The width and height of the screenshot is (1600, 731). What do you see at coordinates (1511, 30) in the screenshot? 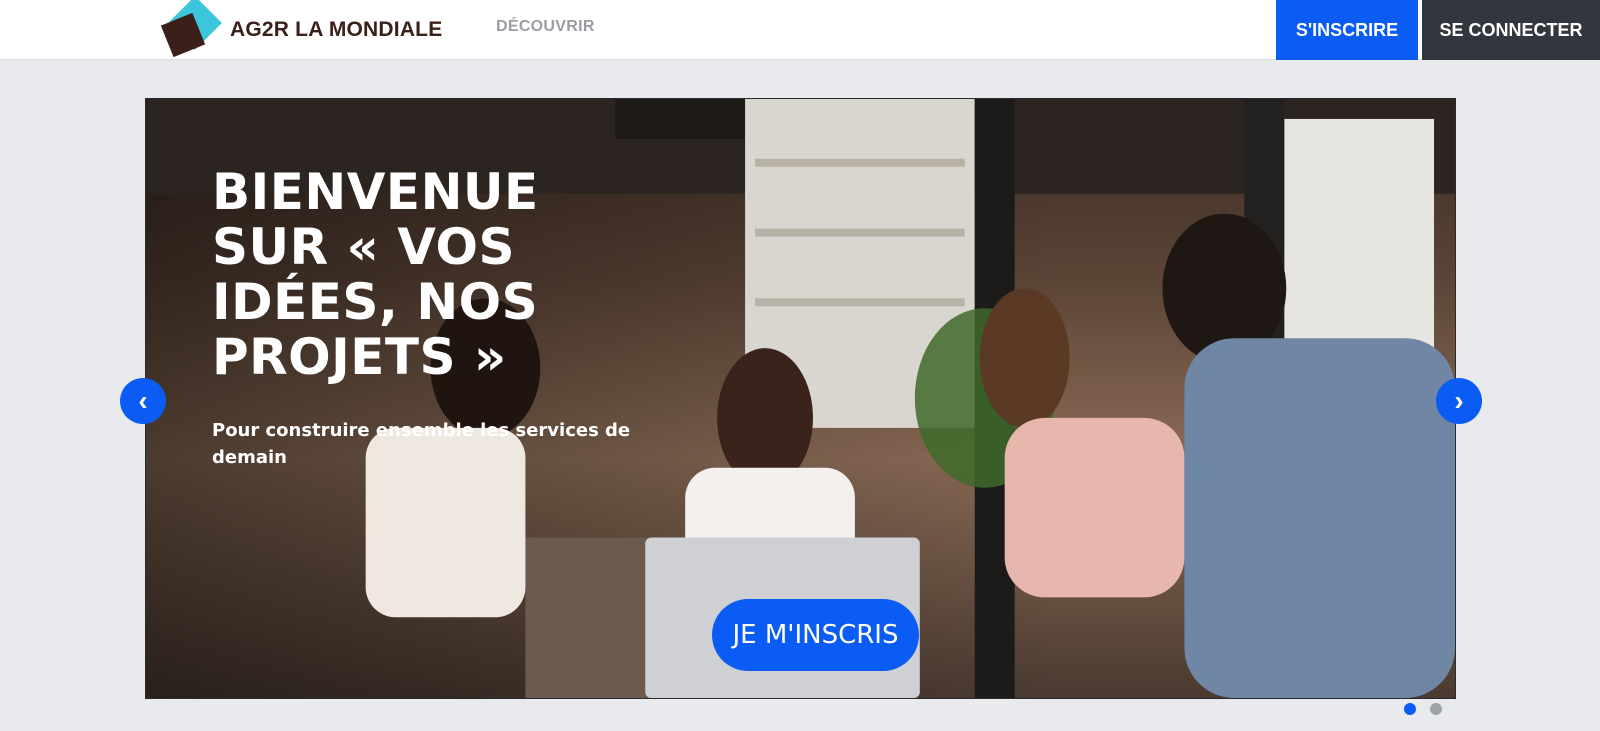
I see `login-button: SE CONNECTER` at bounding box center [1511, 30].